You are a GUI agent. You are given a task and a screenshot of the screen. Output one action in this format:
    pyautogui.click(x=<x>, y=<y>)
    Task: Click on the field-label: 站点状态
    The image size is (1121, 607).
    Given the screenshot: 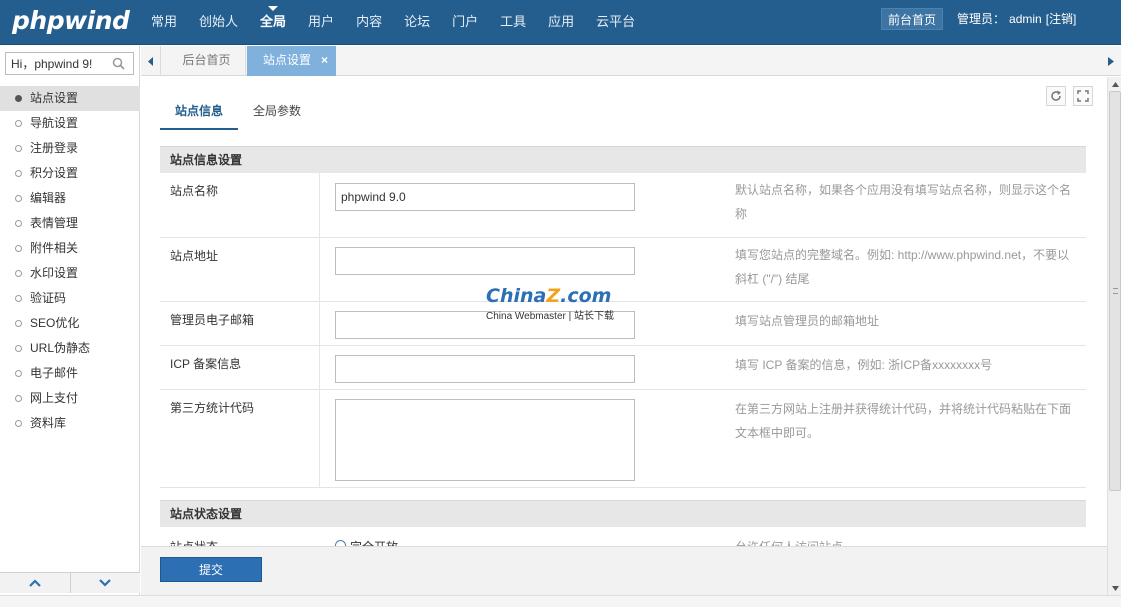 What is the action you would take?
    pyautogui.click(x=194, y=542)
    